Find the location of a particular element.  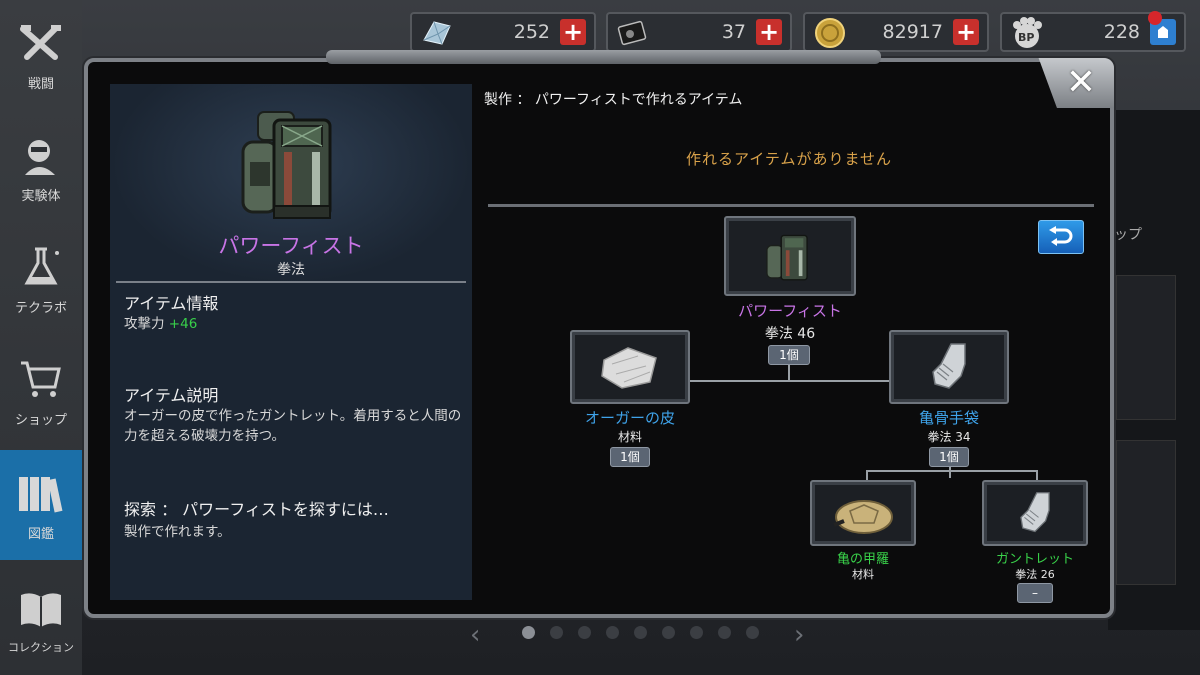

nav-label: 図鑑 is located at coordinates (40, 534).